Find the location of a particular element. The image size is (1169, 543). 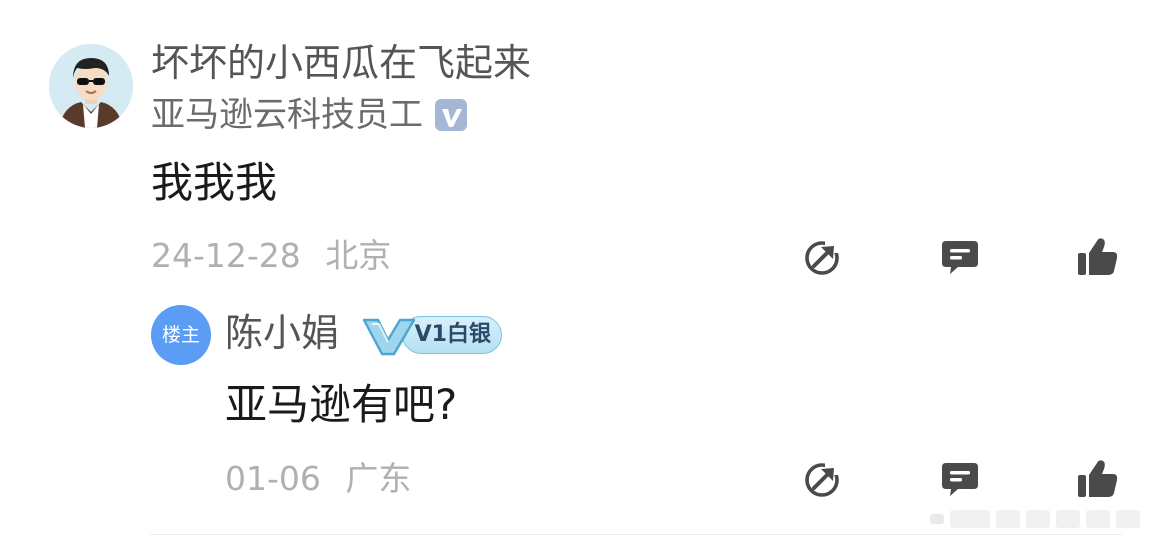

like-button is located at coordinates (1097, 256).